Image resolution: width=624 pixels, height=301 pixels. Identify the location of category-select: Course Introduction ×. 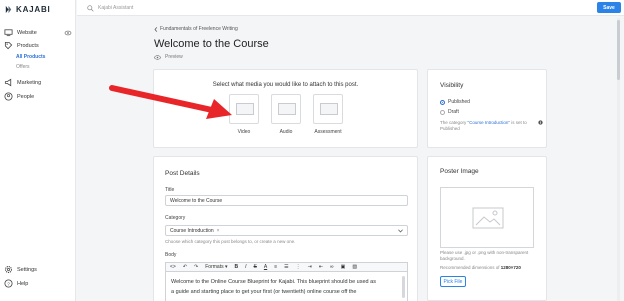
(286, 230).